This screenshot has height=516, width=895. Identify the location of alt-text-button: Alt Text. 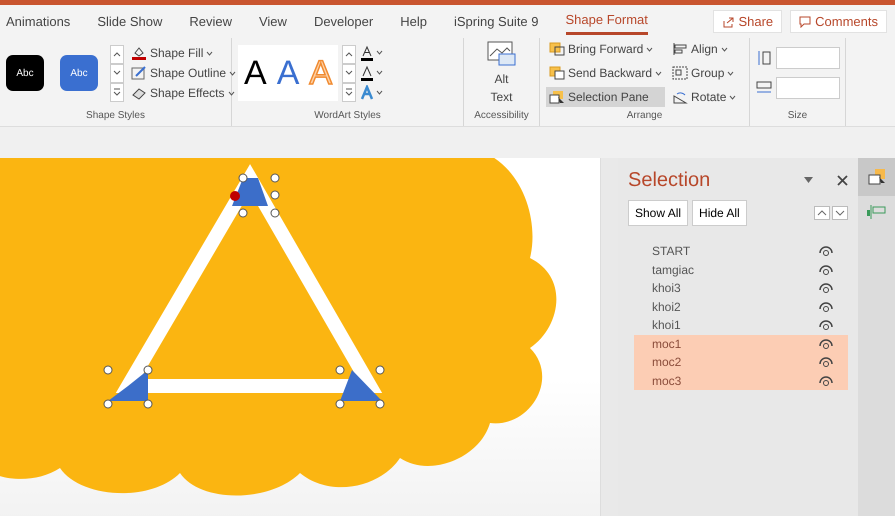
(502, 73).